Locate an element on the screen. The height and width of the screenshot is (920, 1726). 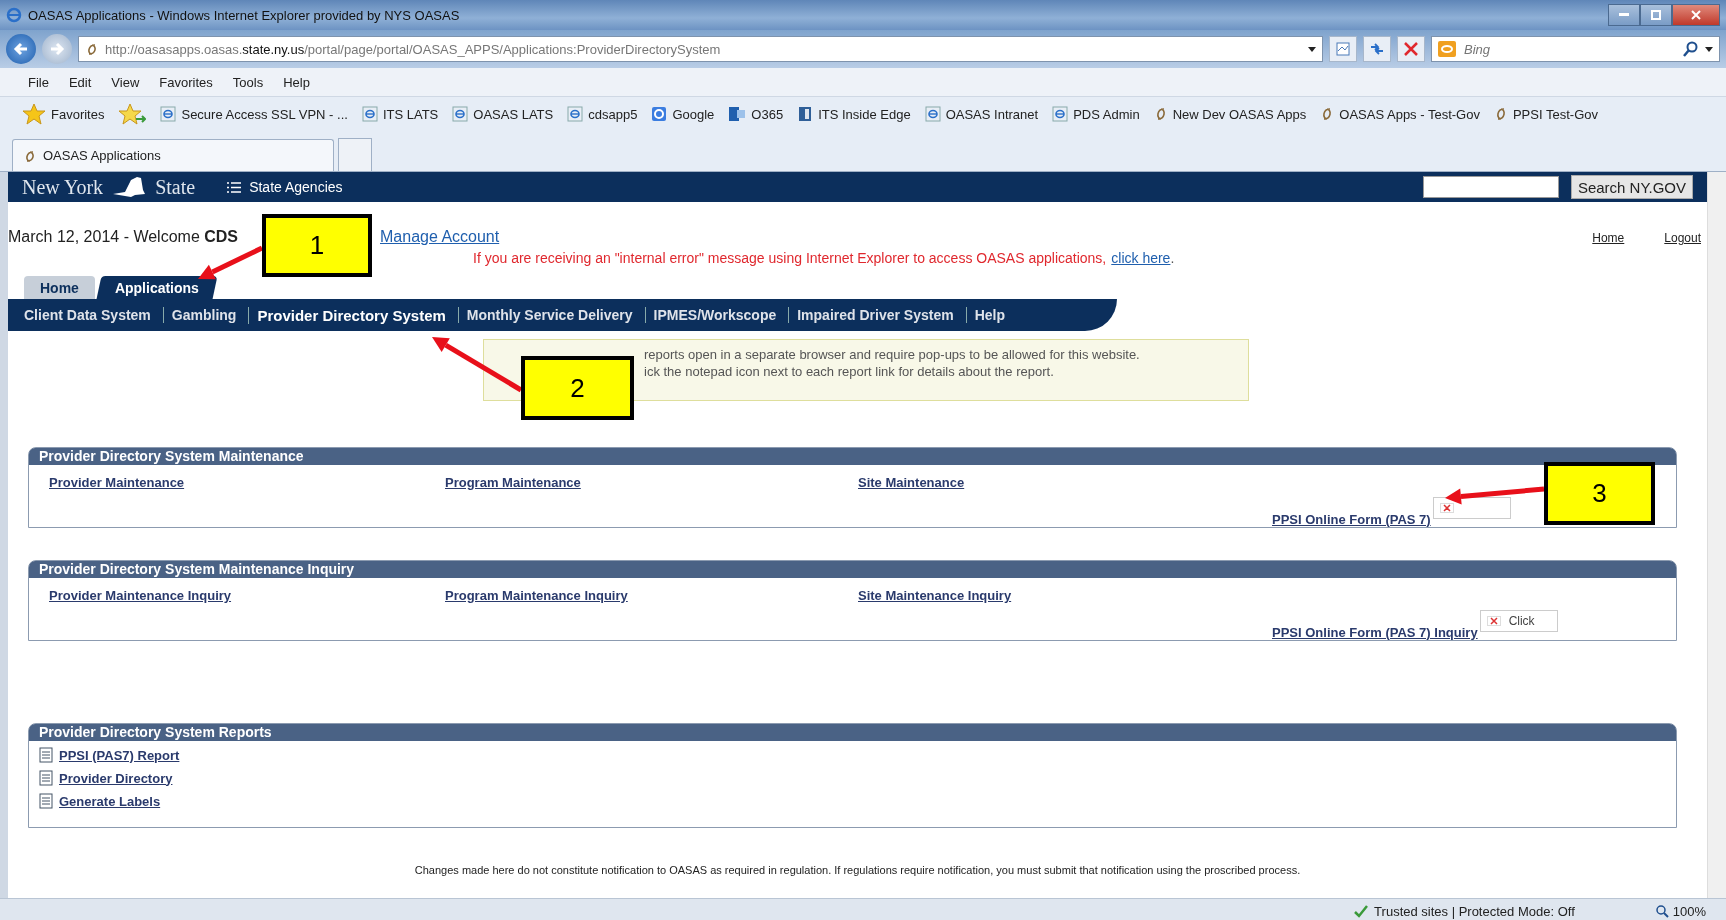
image-button: Click is located at coordinates (1518, 621).